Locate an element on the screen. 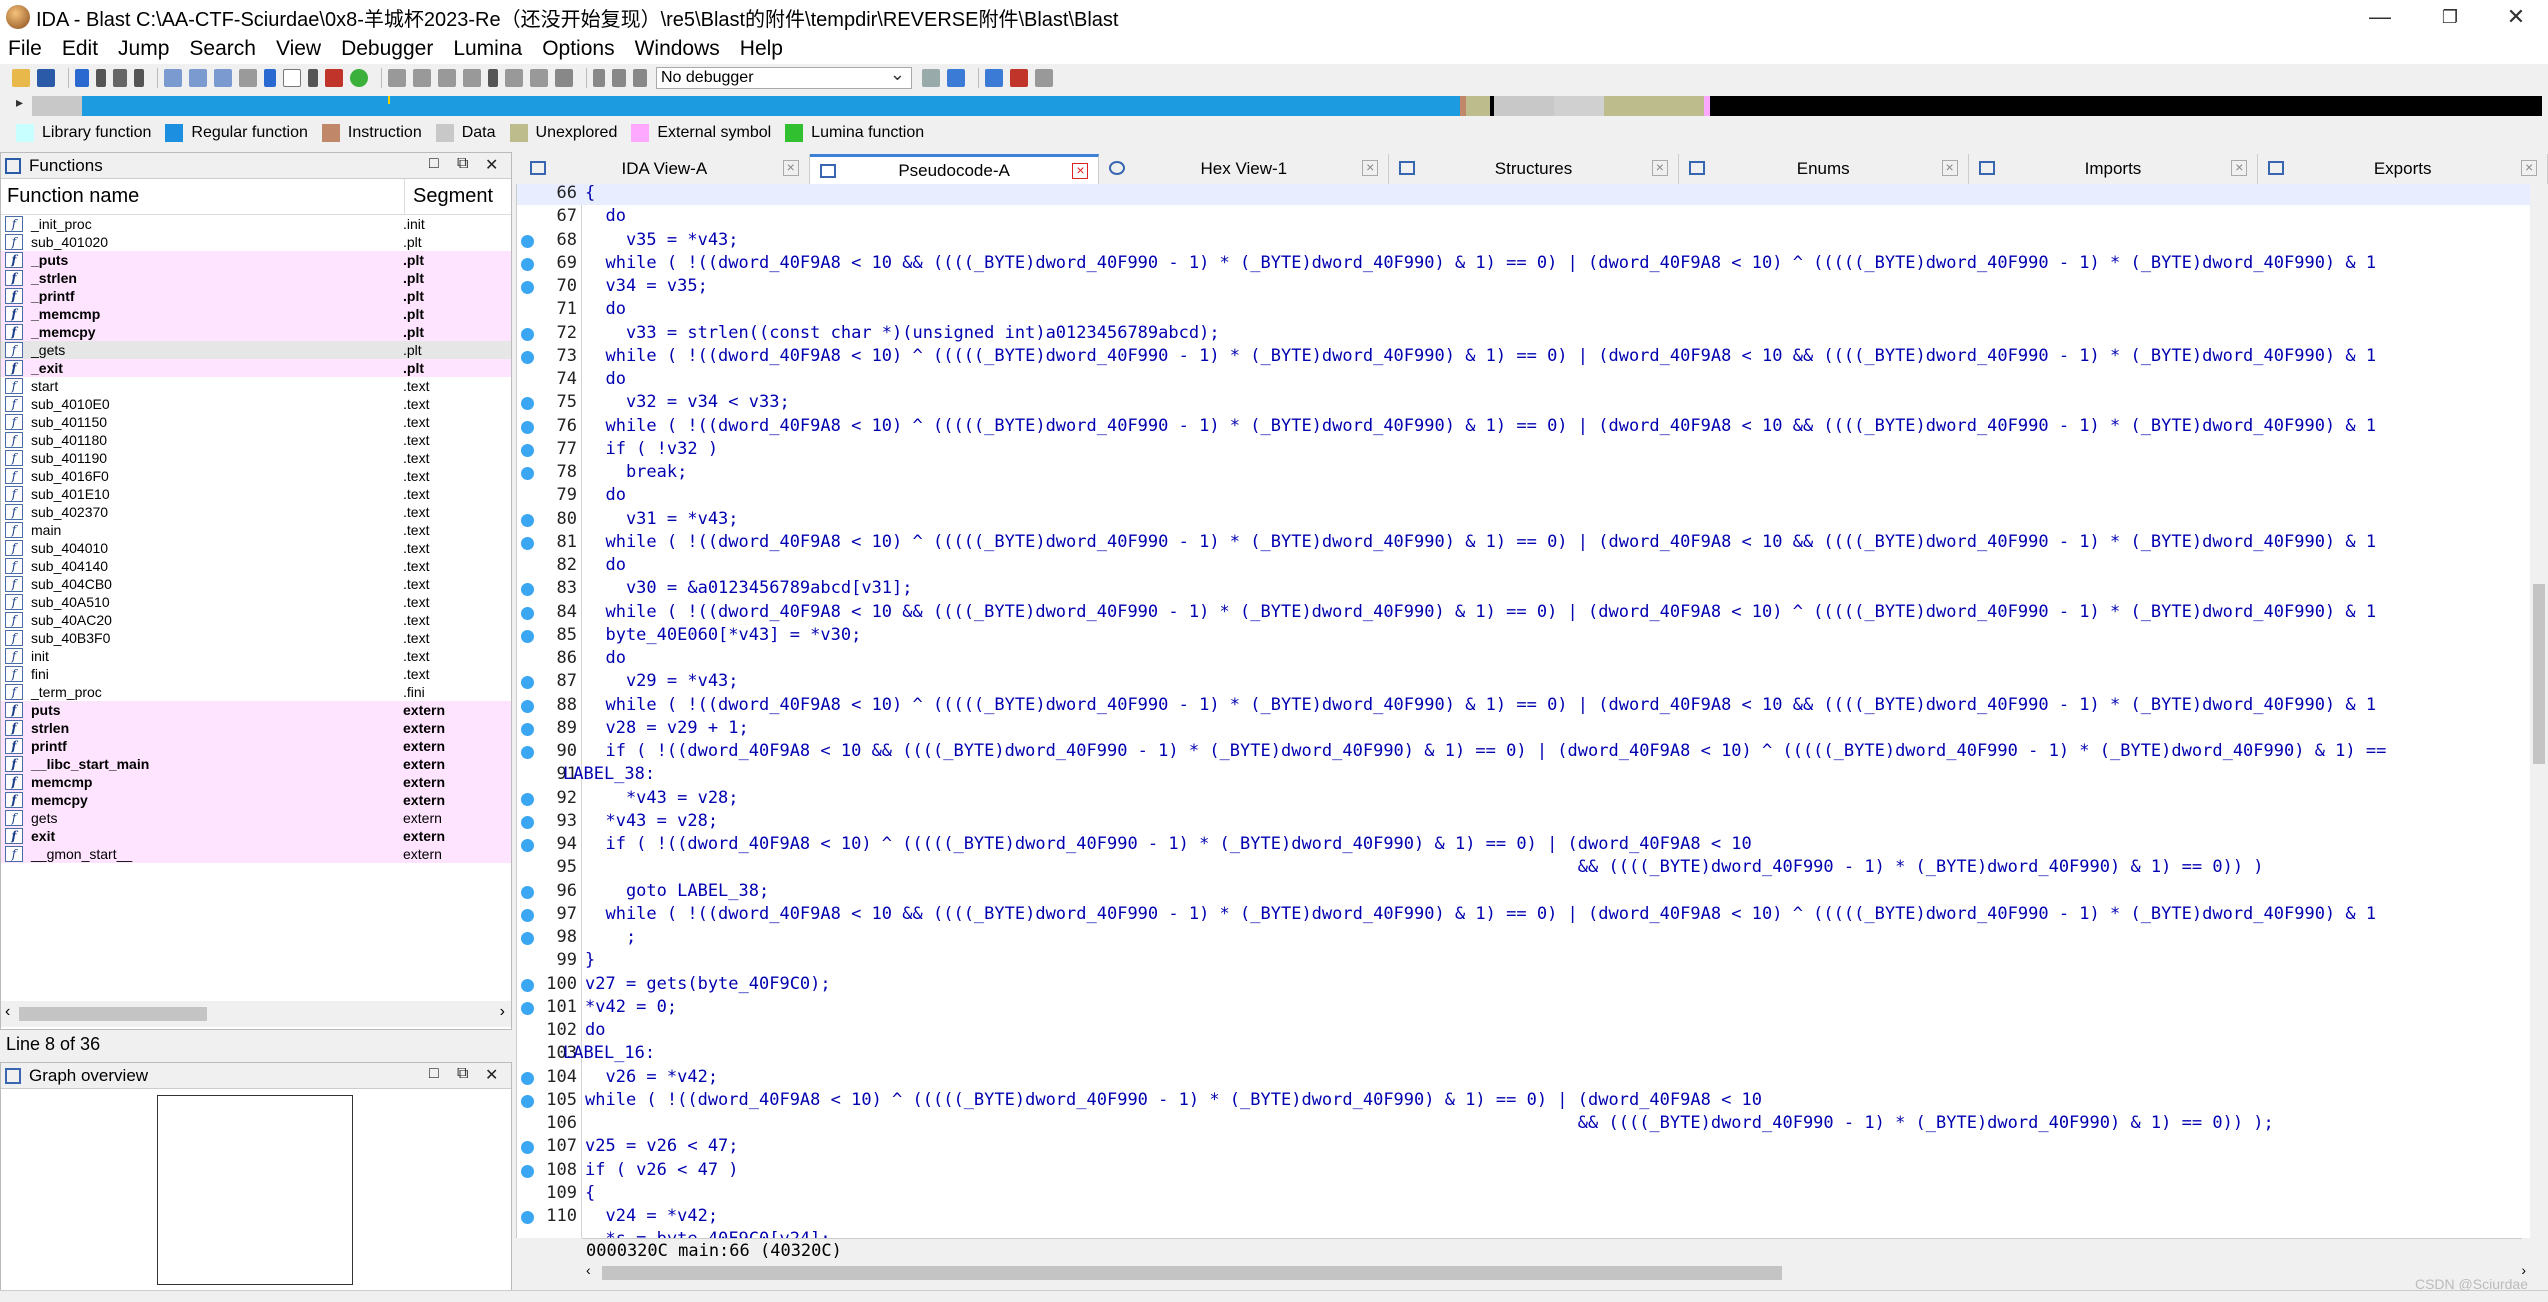  function-row: f sub_404140 .text is located at coordinates (256, 566).